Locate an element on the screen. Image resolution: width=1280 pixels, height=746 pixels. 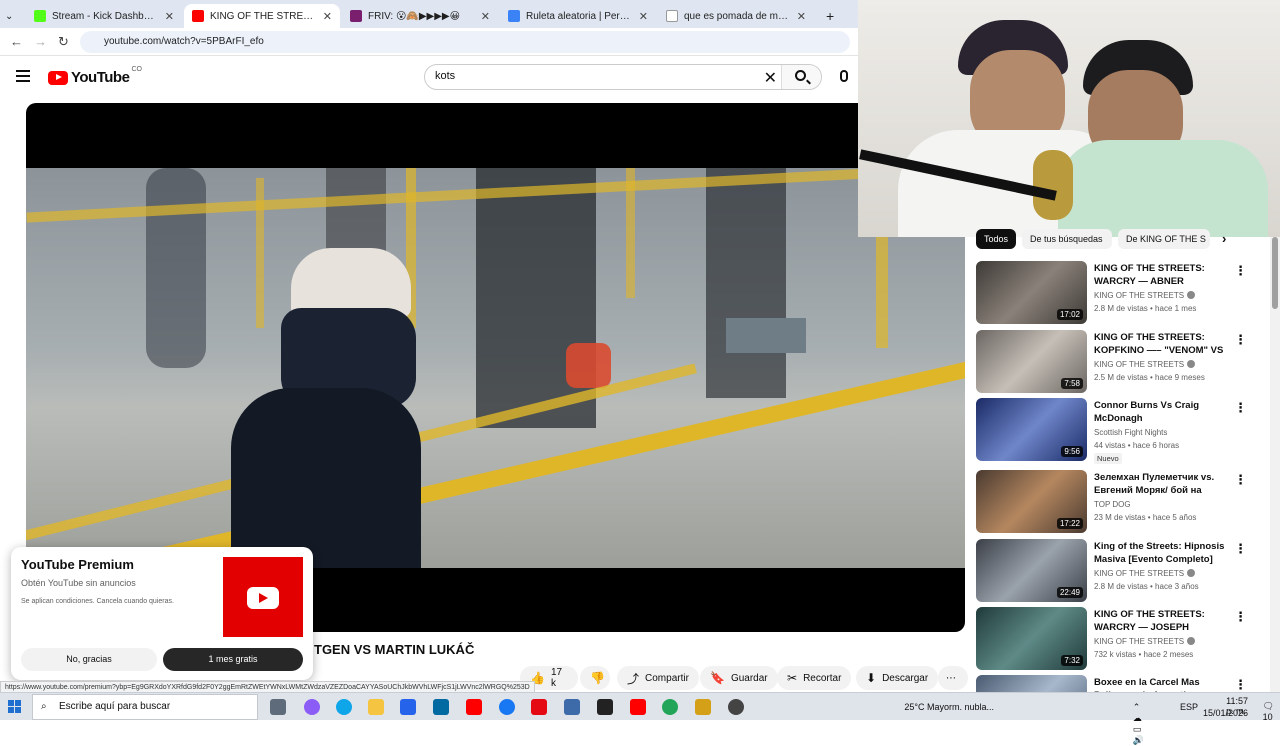
filter-chip: Todos is located at coordinates (996, 239).